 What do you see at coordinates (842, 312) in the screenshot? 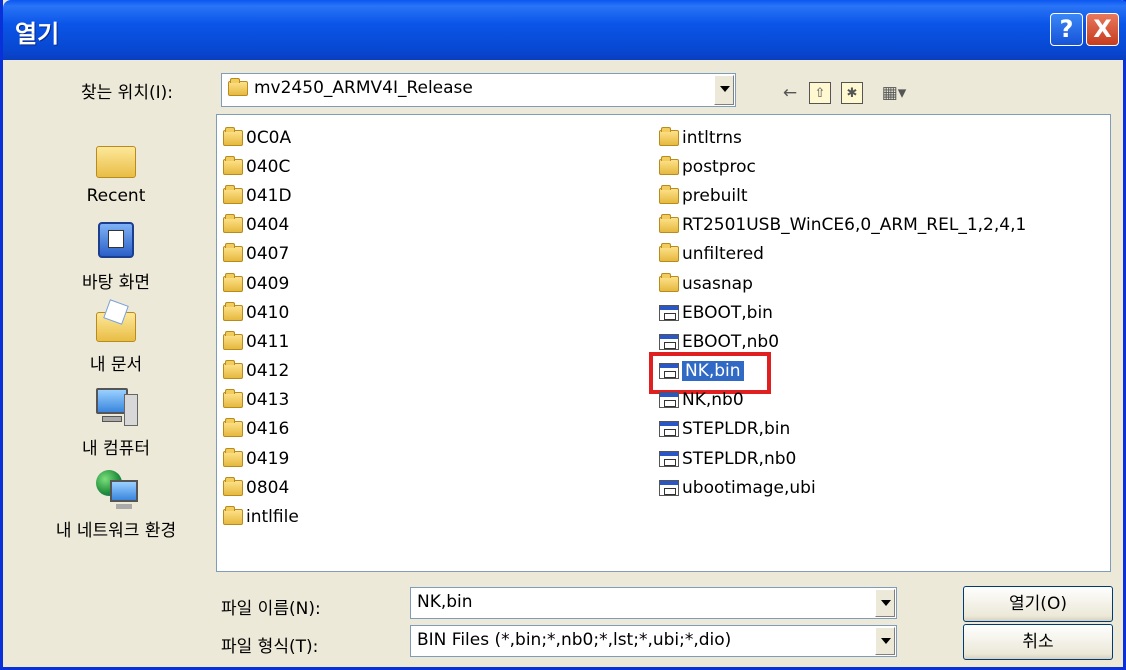
I see `list-item: EBOOT,bin` at bounding box center [842, 312].